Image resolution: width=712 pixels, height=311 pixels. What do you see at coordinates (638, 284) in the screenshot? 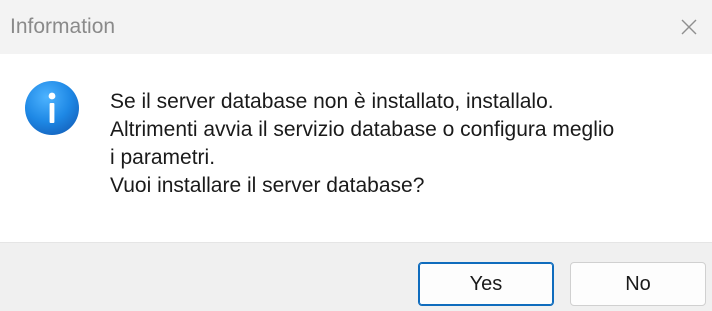
I see `no-button: No` at bounding box center [638, 284].